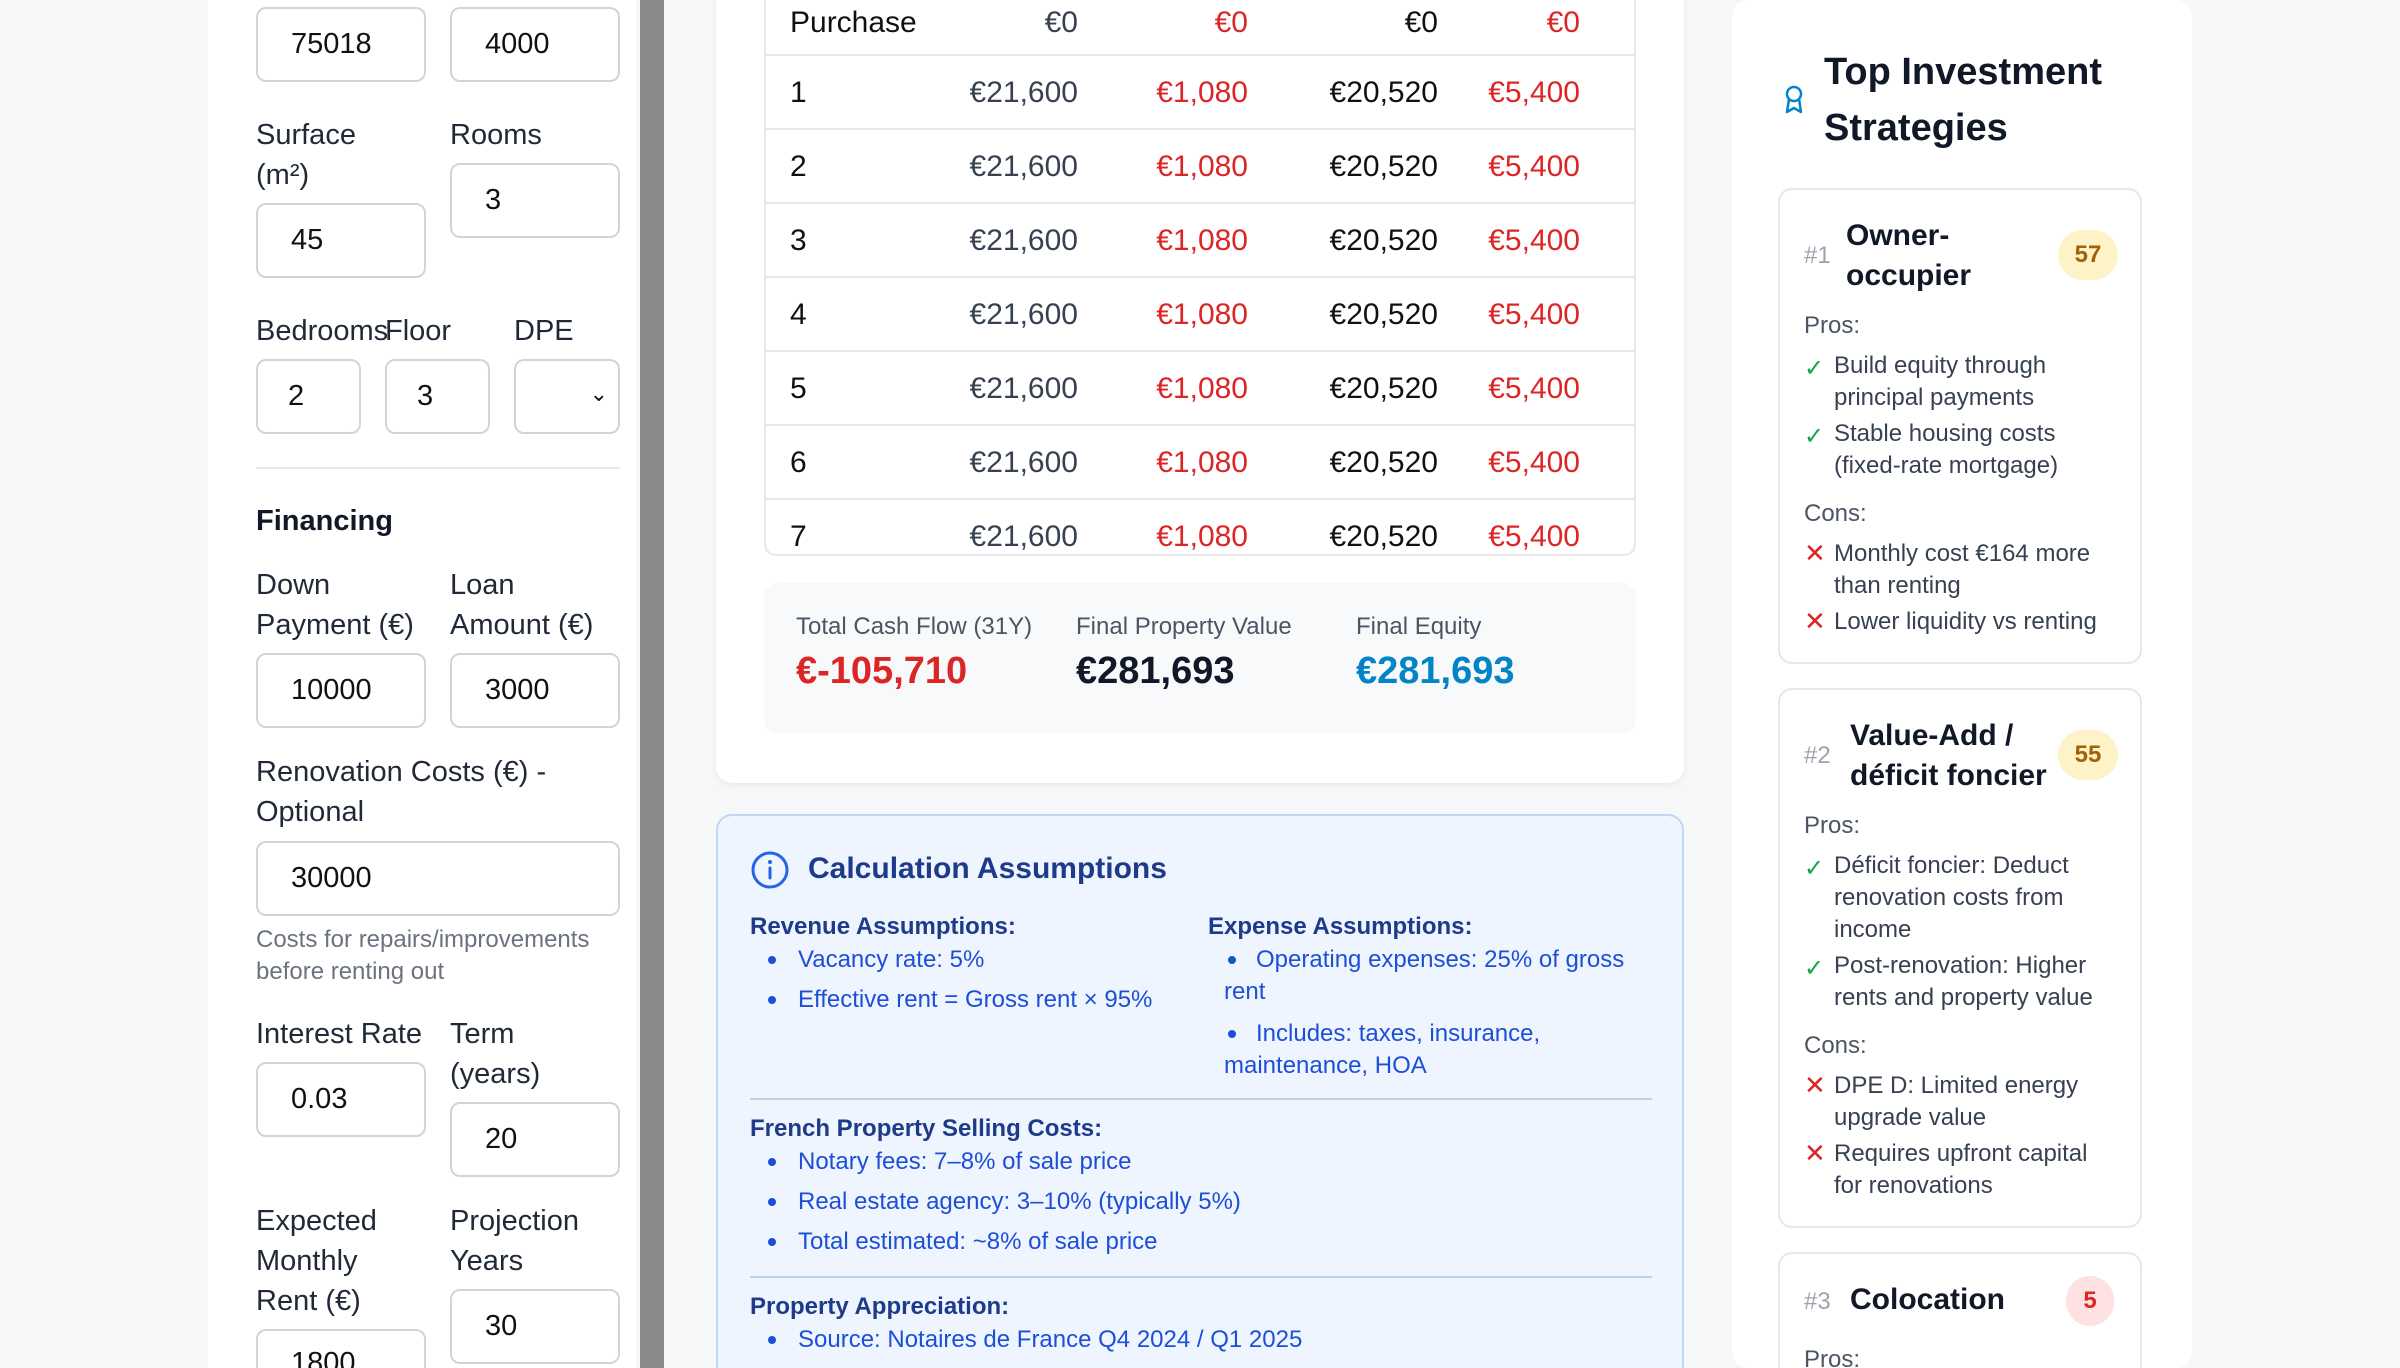 The image size is (2400, 1368). I want to click on revenue-heading: Revenue Assumptions:, so click(883, 926).